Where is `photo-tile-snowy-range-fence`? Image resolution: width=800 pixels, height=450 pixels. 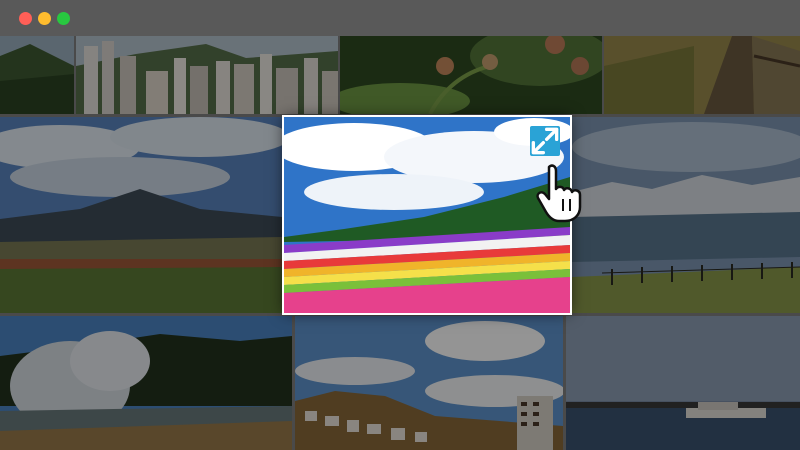 photo-tile-snowy-range-fence is located at coordinates (686, 215).